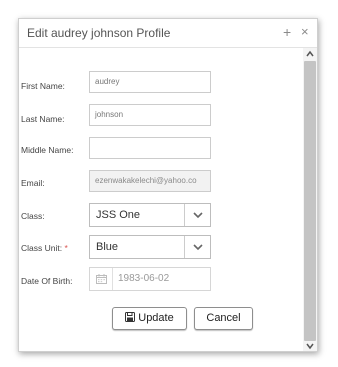 Image resolution: width=338 pixels, height=367 pixels. I want to click on dialog-title: Edit audrey johnson Profile, so click(99, 33).